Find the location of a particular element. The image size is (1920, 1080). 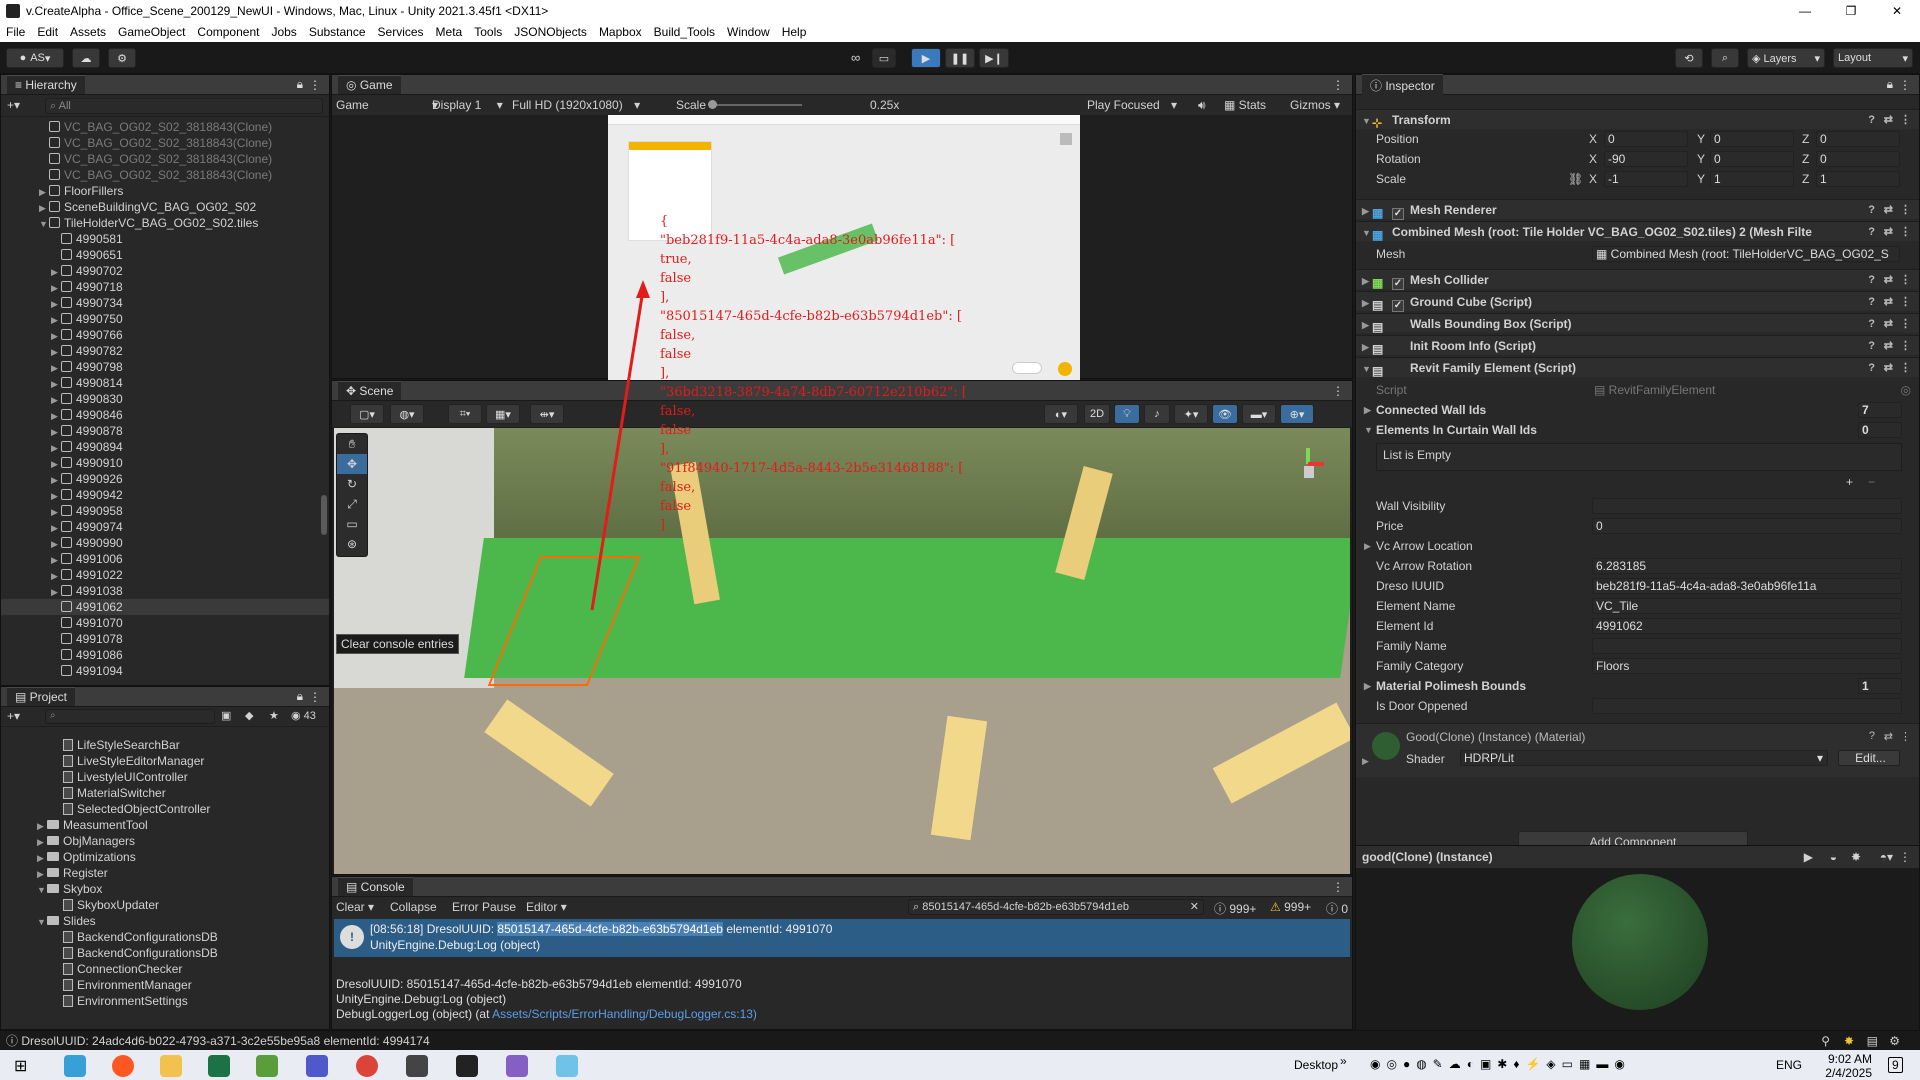

menu-dots-icon: ⋮ is located at coordinates (1338, 887).